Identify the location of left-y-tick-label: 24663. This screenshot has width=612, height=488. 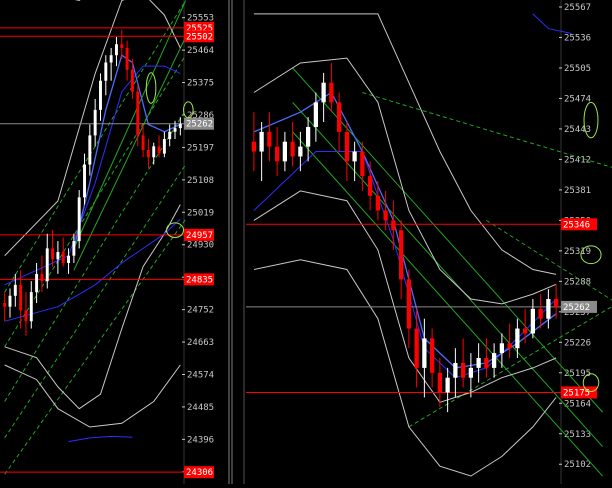
(200, 343).